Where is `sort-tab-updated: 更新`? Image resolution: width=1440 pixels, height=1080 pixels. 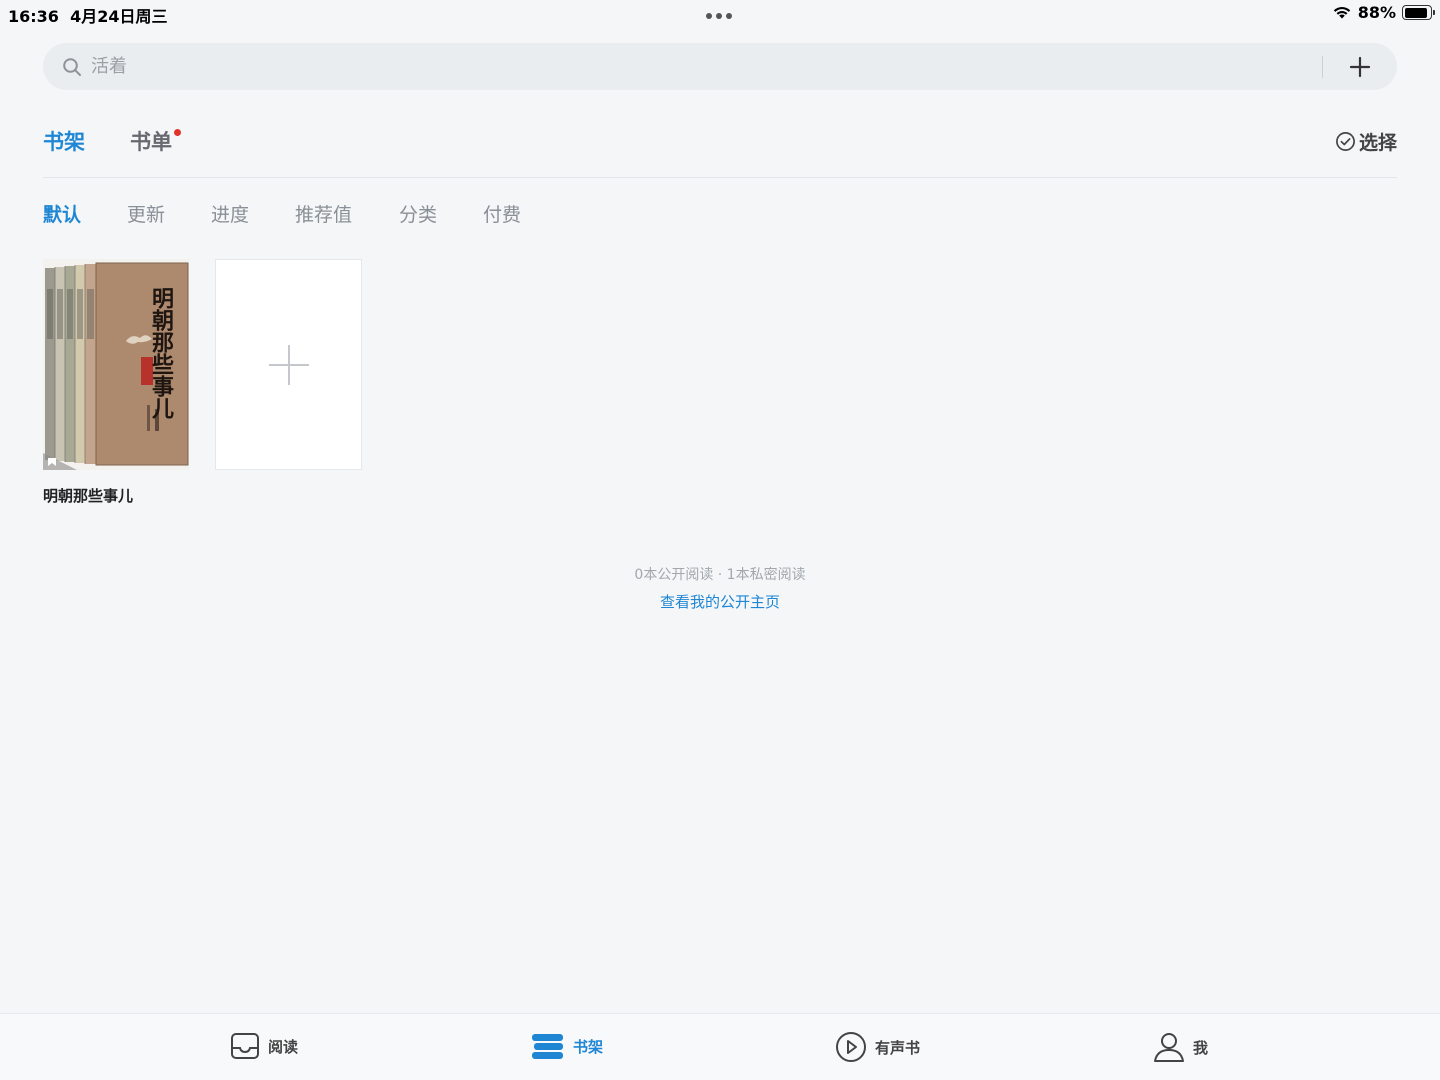
sort-tab-updated: 更新 is located at coordinates (146, 213).